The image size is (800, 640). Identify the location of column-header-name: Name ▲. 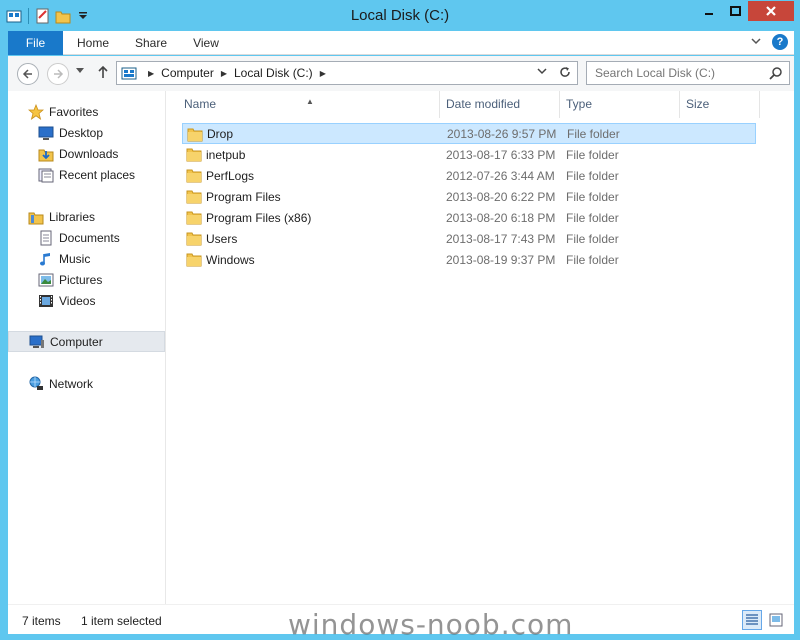
(309, 104).